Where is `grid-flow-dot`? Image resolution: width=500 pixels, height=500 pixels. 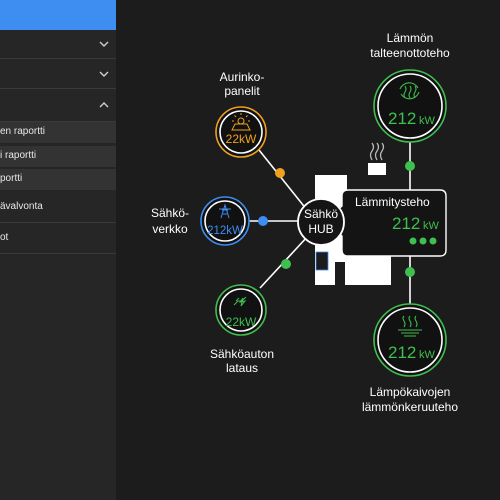
grid-flow-dot is located at coordinates (263, 221).